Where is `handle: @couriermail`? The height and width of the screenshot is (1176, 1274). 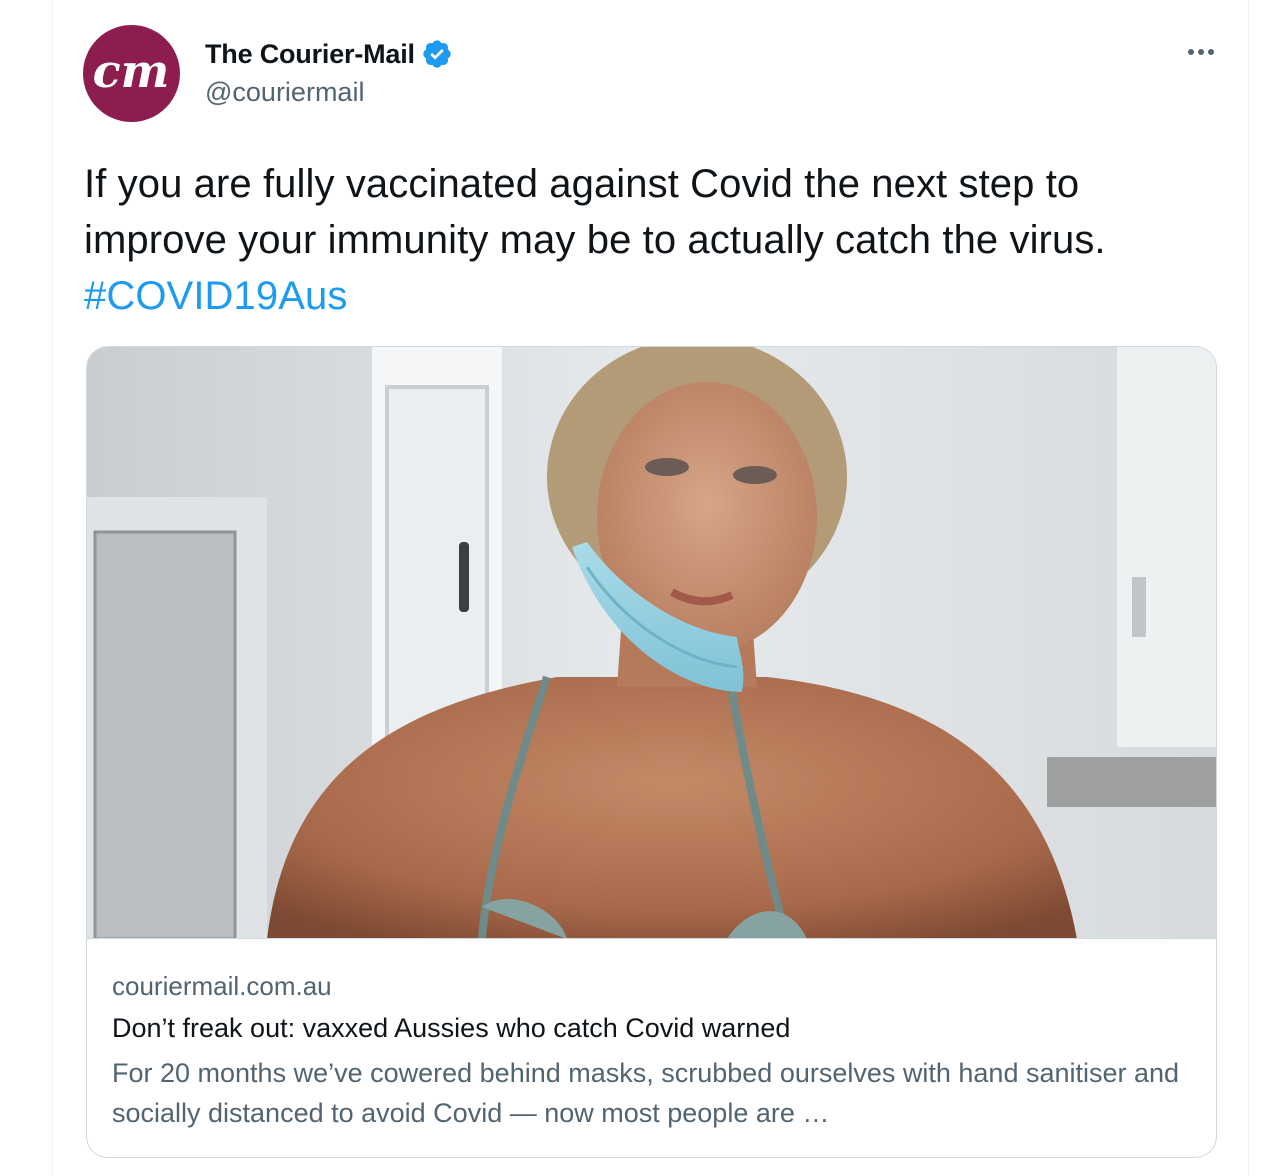 handle: @couriermail is located at coordinates (284, 92).